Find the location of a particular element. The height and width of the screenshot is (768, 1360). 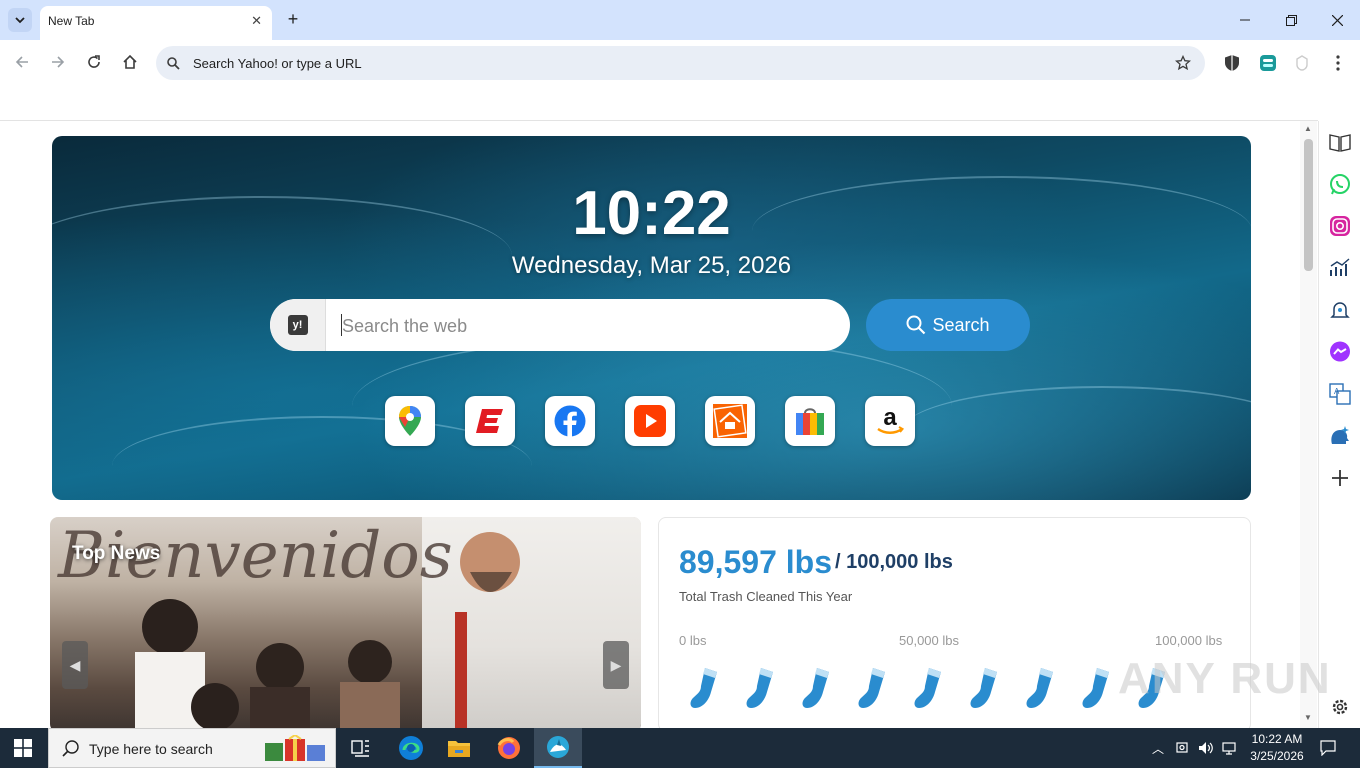

shortcut-amazon: a is located at coordinates (890, 421).